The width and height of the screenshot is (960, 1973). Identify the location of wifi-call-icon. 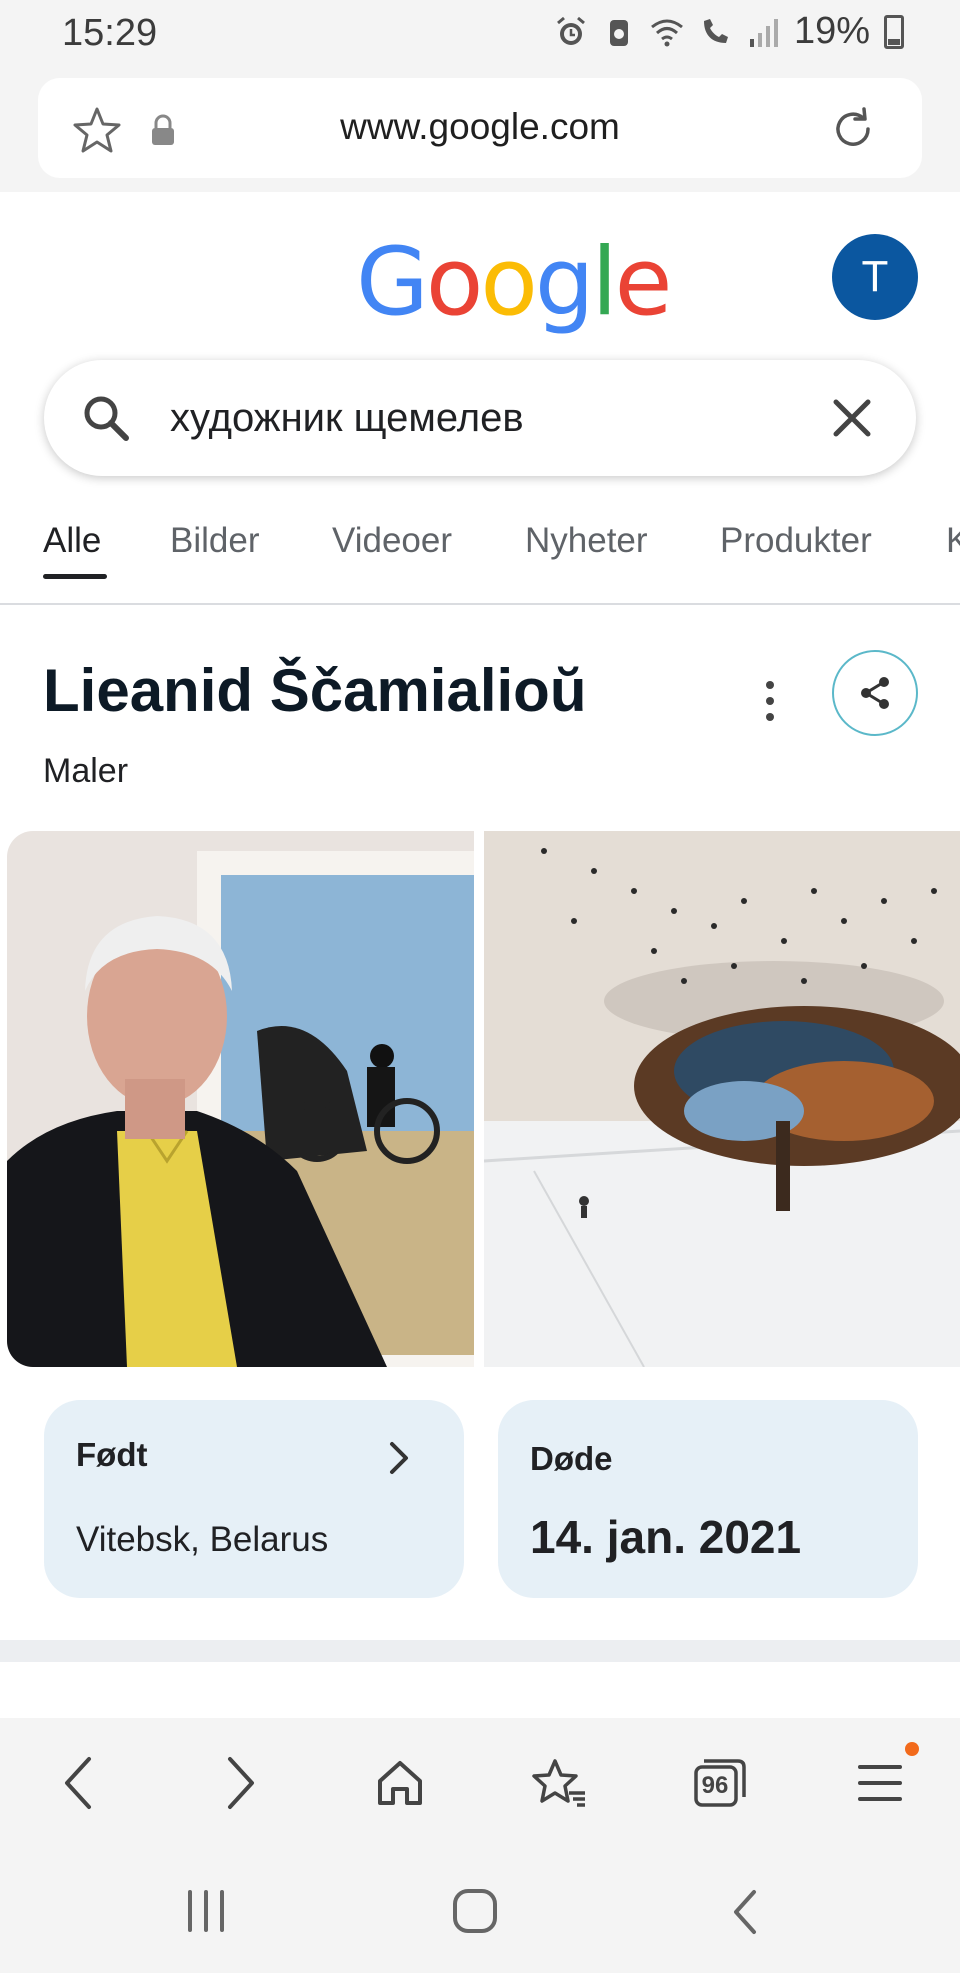
(715, 30).